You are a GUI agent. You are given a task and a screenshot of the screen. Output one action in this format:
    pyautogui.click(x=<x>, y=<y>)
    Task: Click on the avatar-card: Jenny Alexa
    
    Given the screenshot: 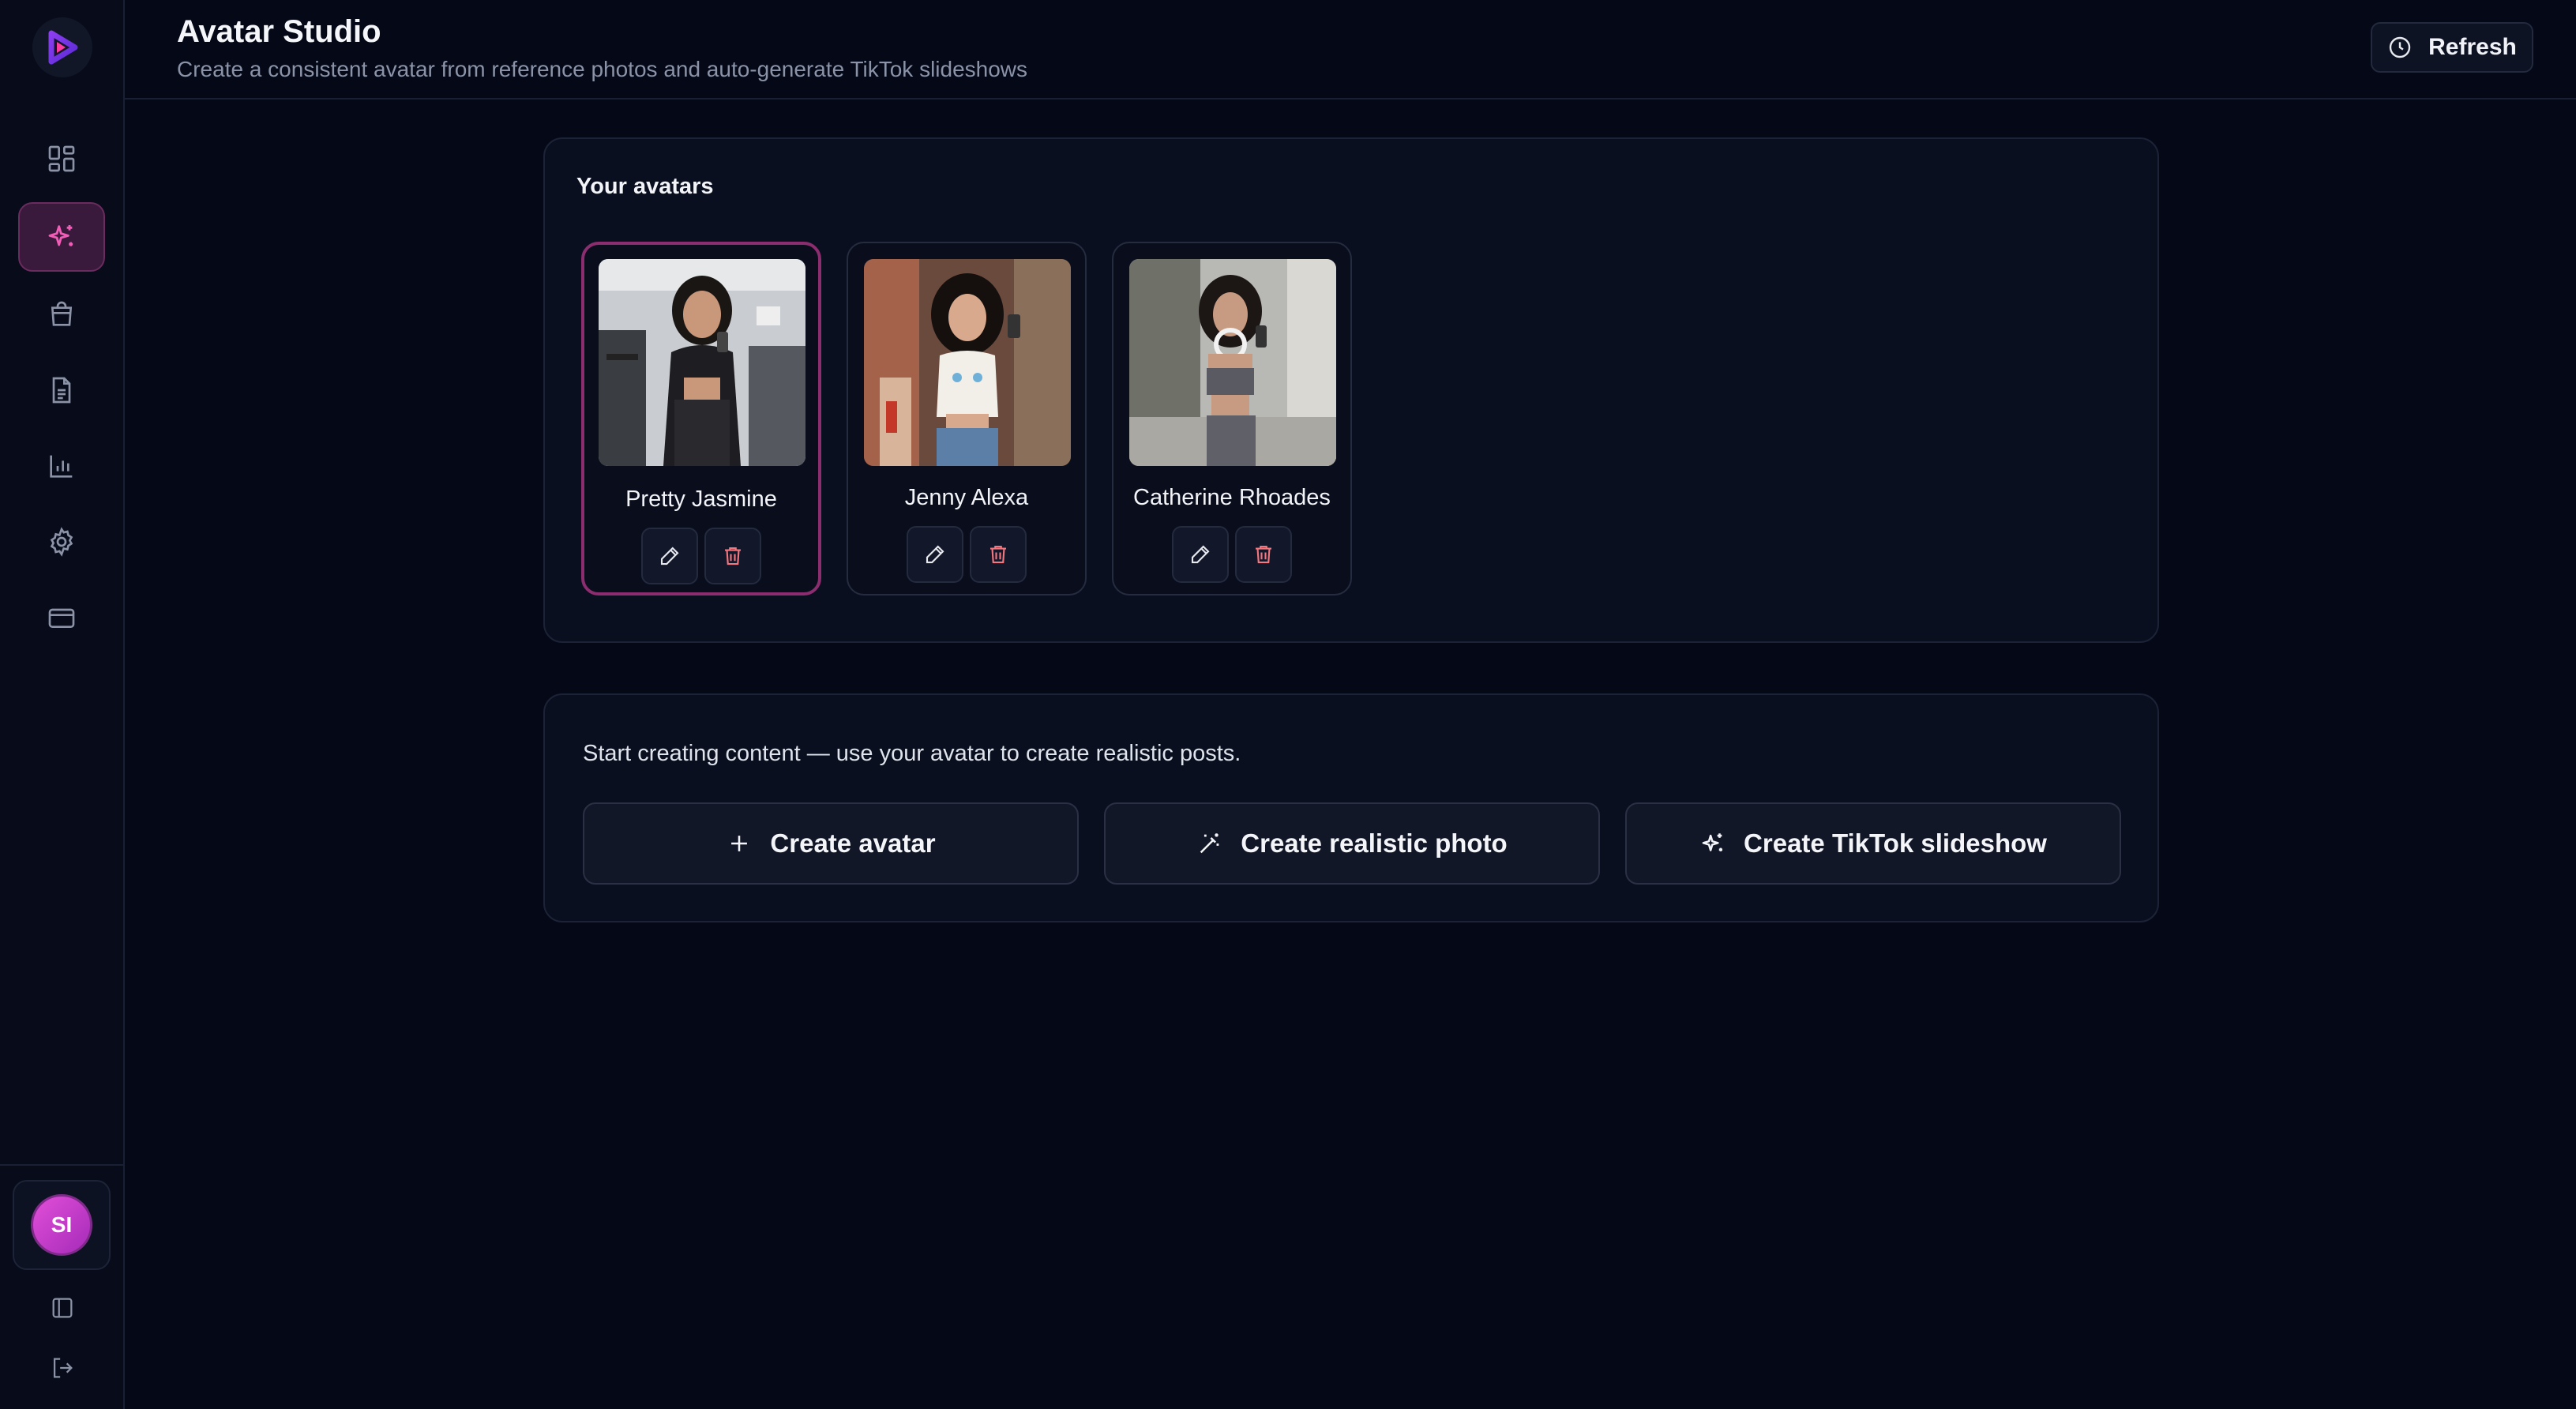 What is the action you would take?
    pyautogui.click(x=967, y=419)
    